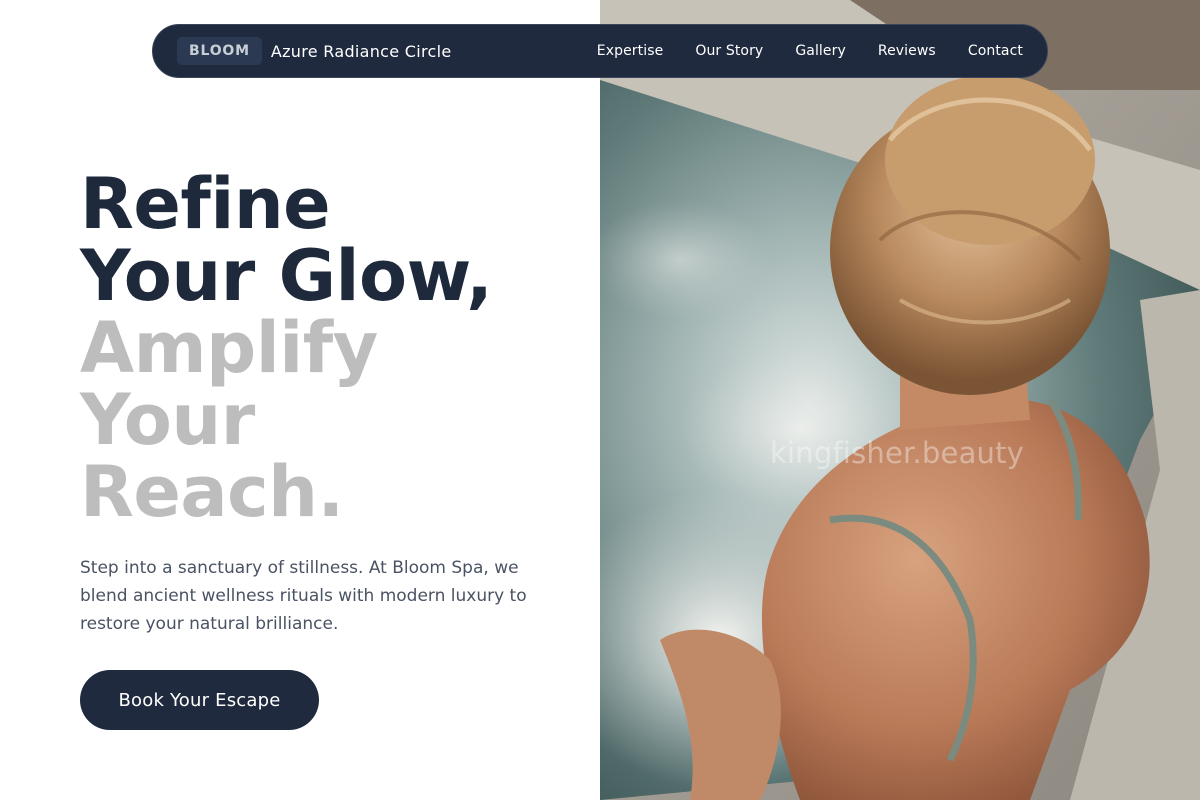 This screenshot has height=800, width=1200. Describe the element at coordinates (729, 51) in the screenshot. I see `nav-link-our-story: Our Story` at that location.